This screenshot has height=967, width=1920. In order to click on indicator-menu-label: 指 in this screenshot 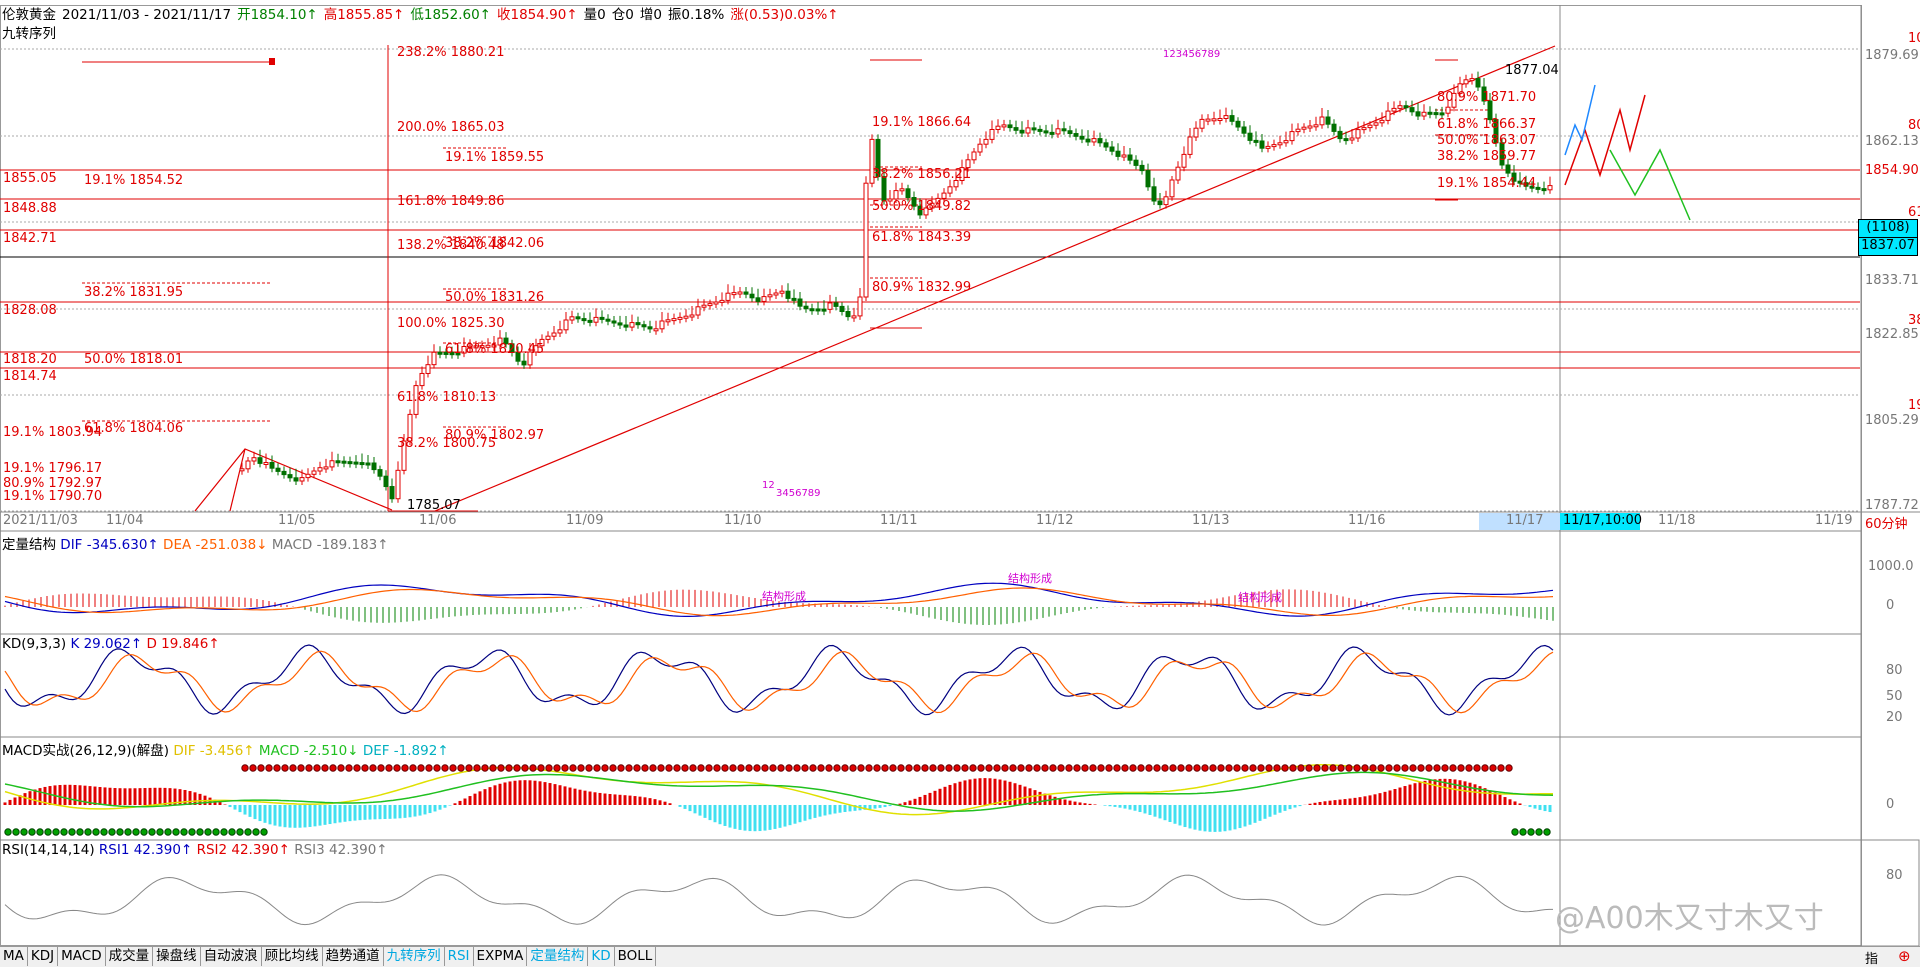, I will do `click(1871, 957)`.